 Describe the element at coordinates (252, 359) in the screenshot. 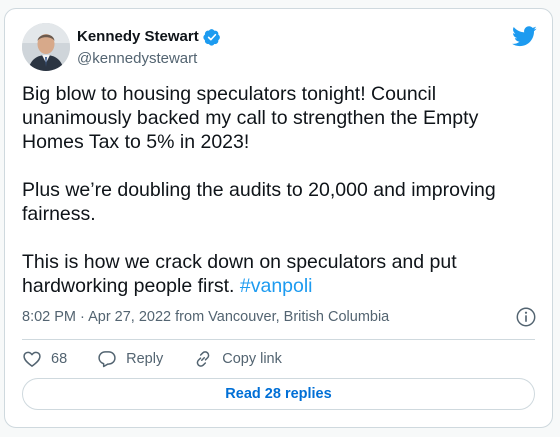

I see `copy-link-label: Copy link` at that location.